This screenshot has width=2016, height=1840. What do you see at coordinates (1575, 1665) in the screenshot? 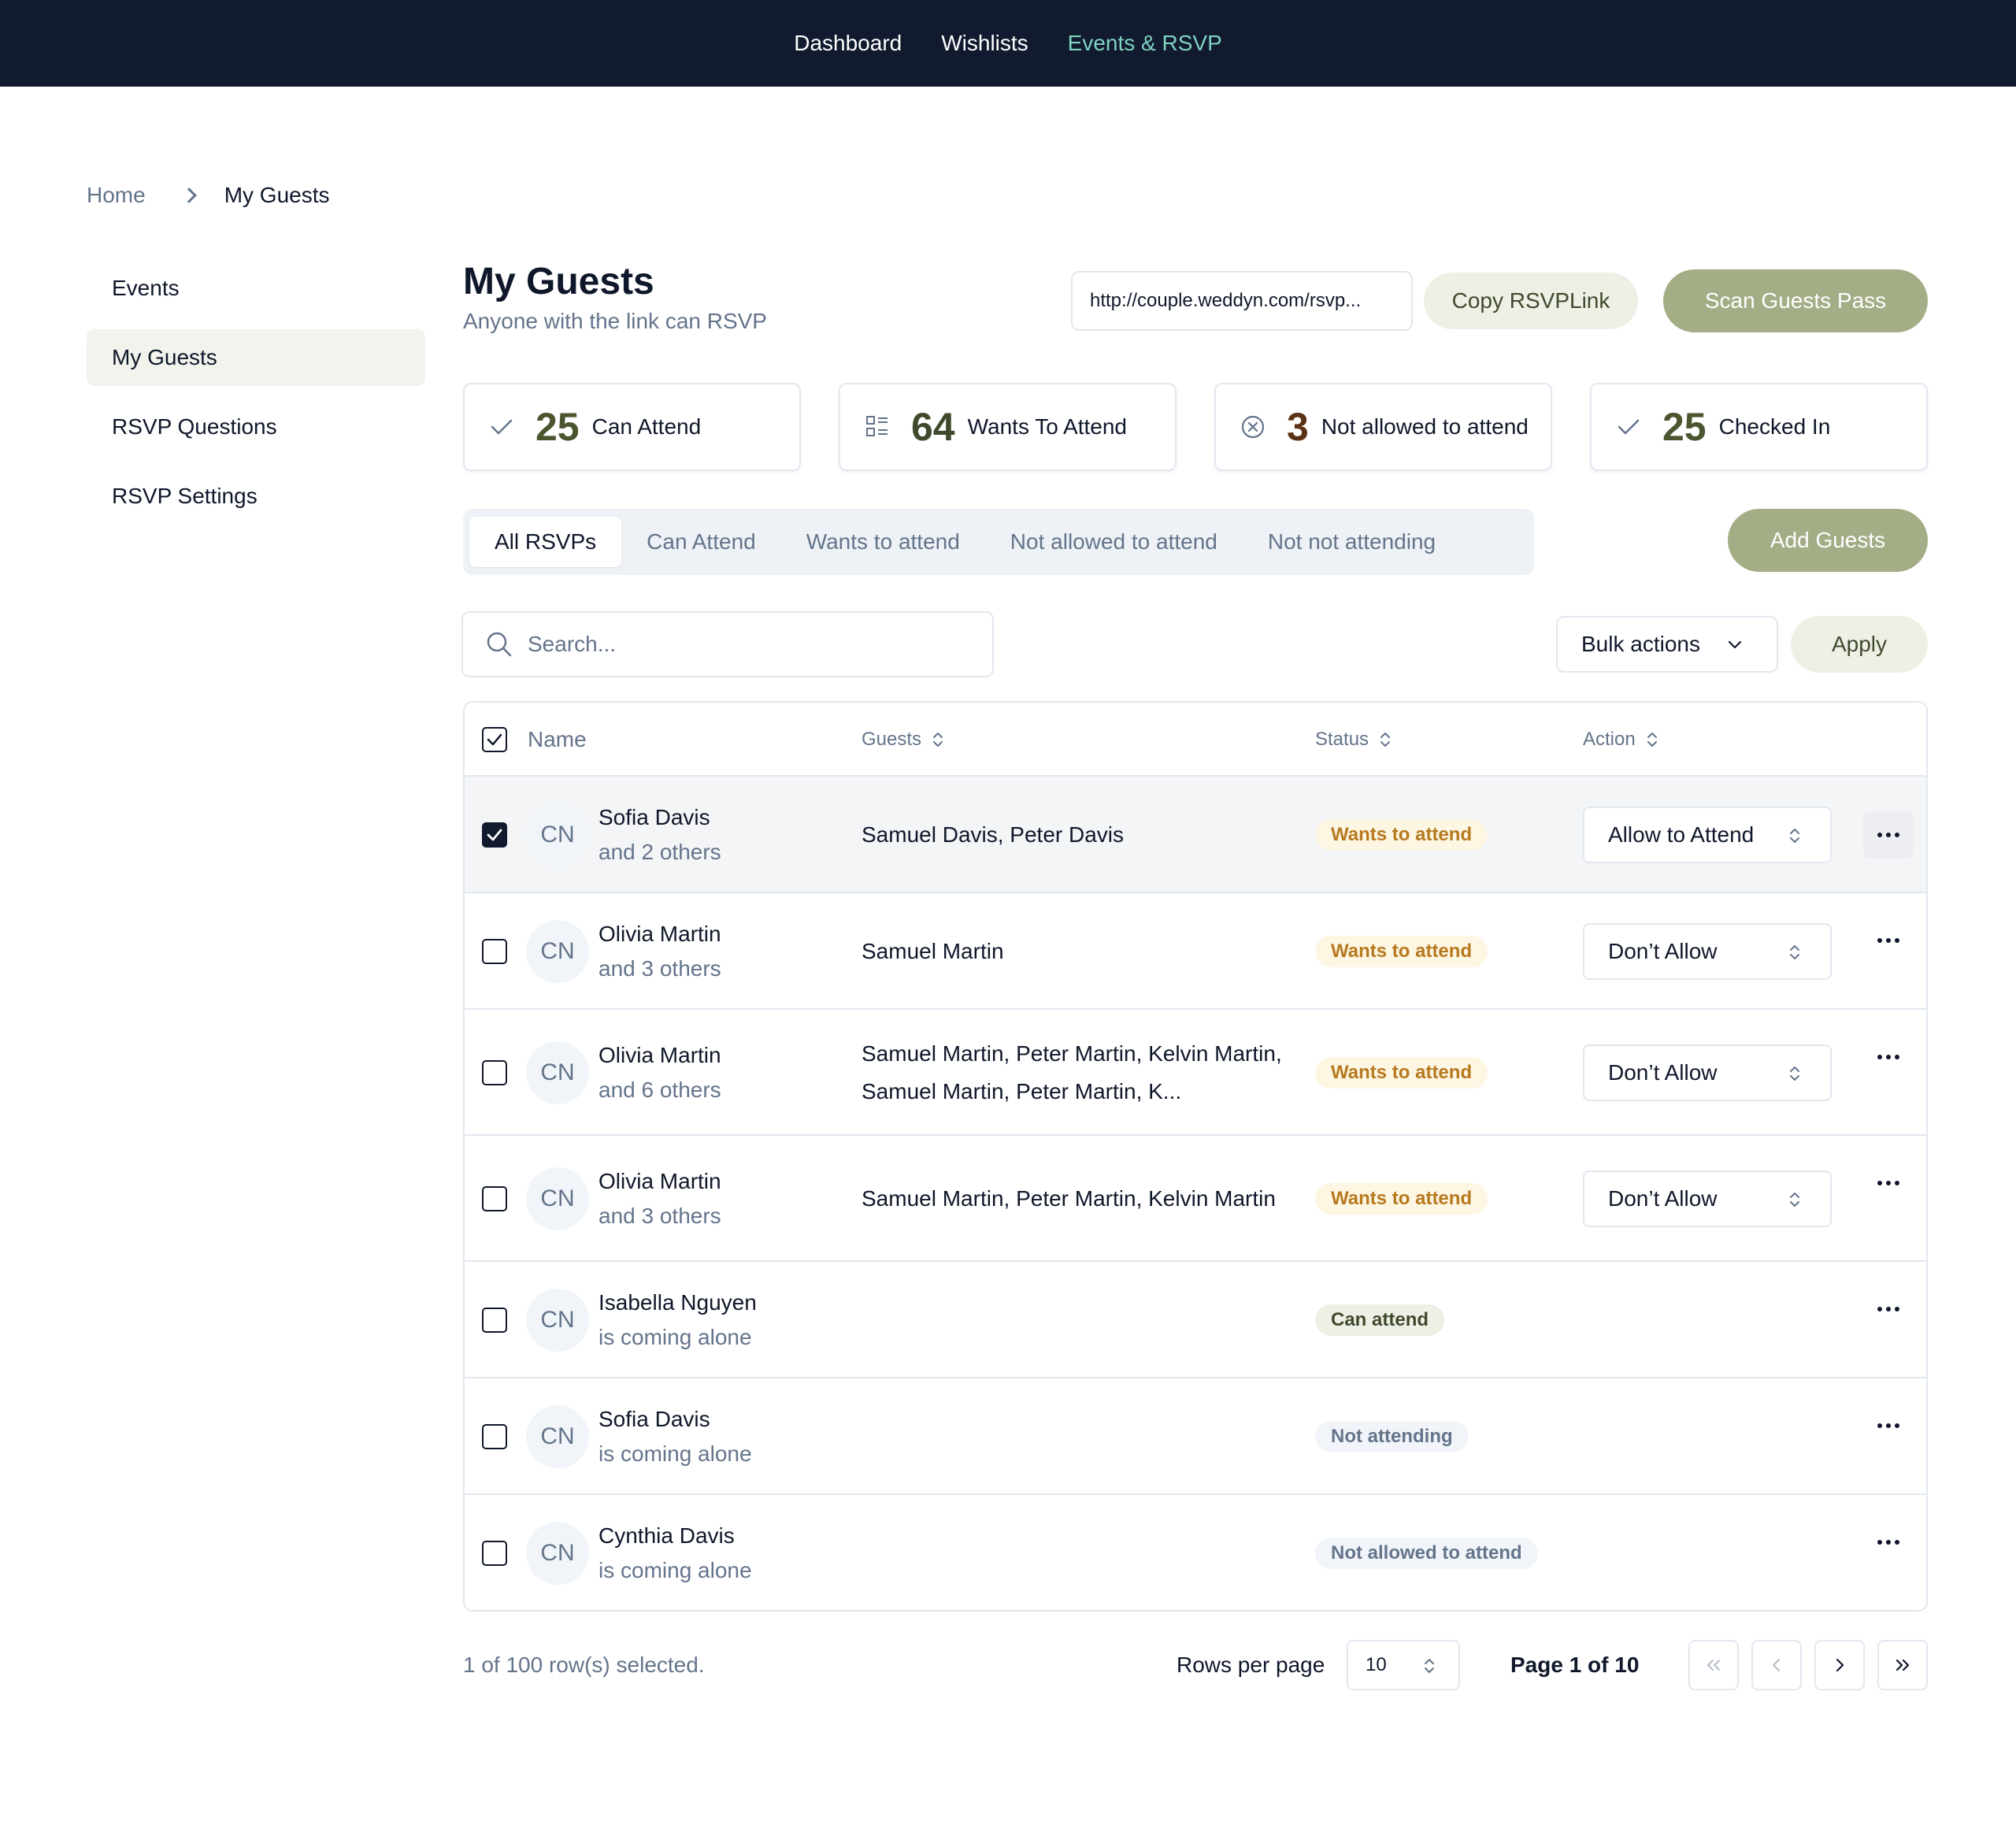
I see `page-indicator: Page 1 of 10` at bounding box center [1575, 1665].